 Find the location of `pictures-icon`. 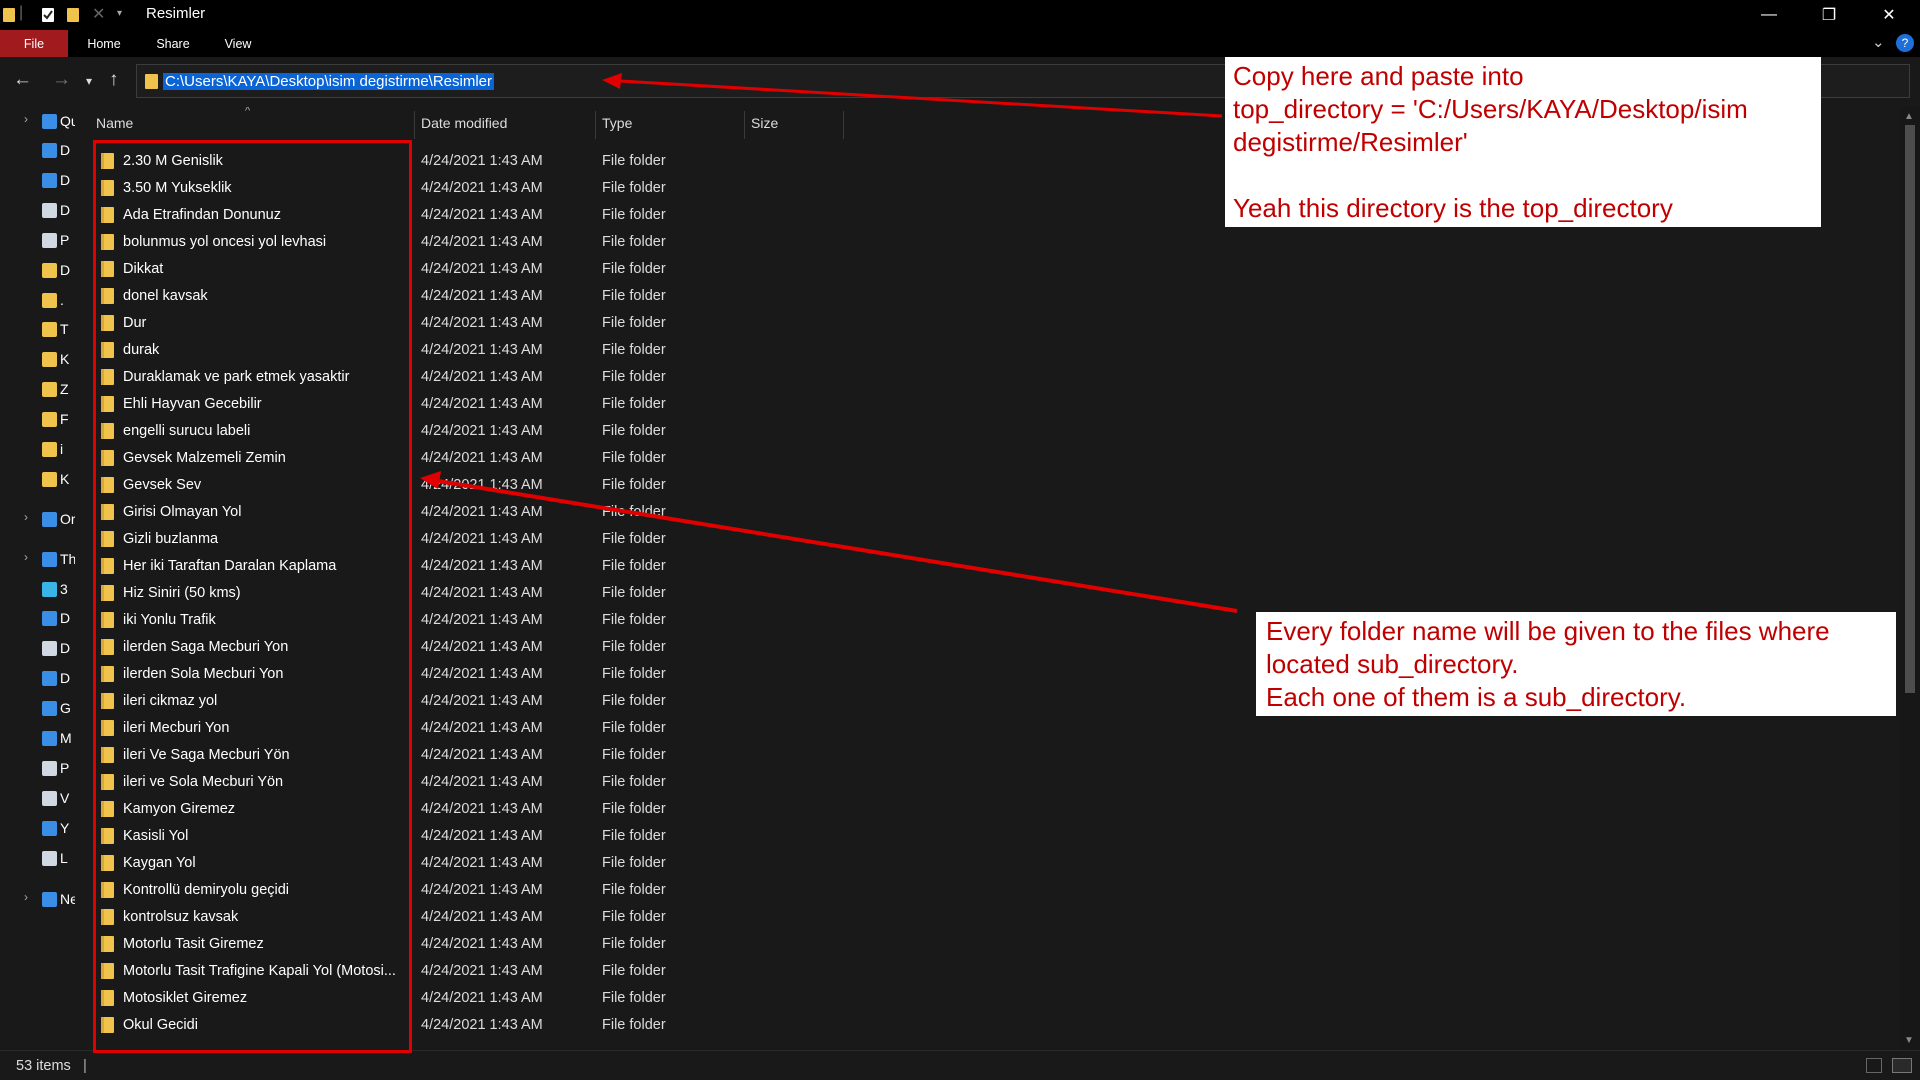

pictures-icon is located at coordinates (49, 768).